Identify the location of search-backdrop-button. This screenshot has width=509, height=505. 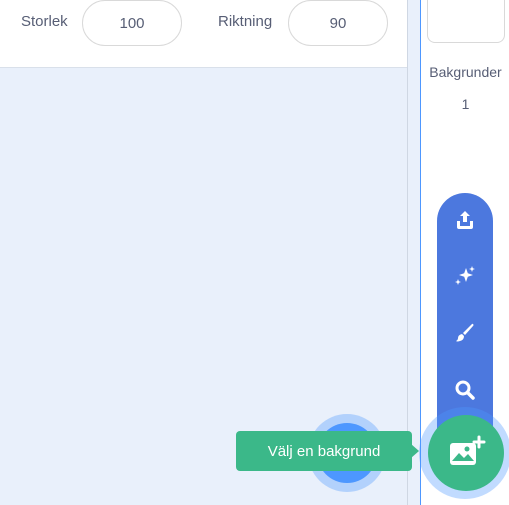
(465, 390).